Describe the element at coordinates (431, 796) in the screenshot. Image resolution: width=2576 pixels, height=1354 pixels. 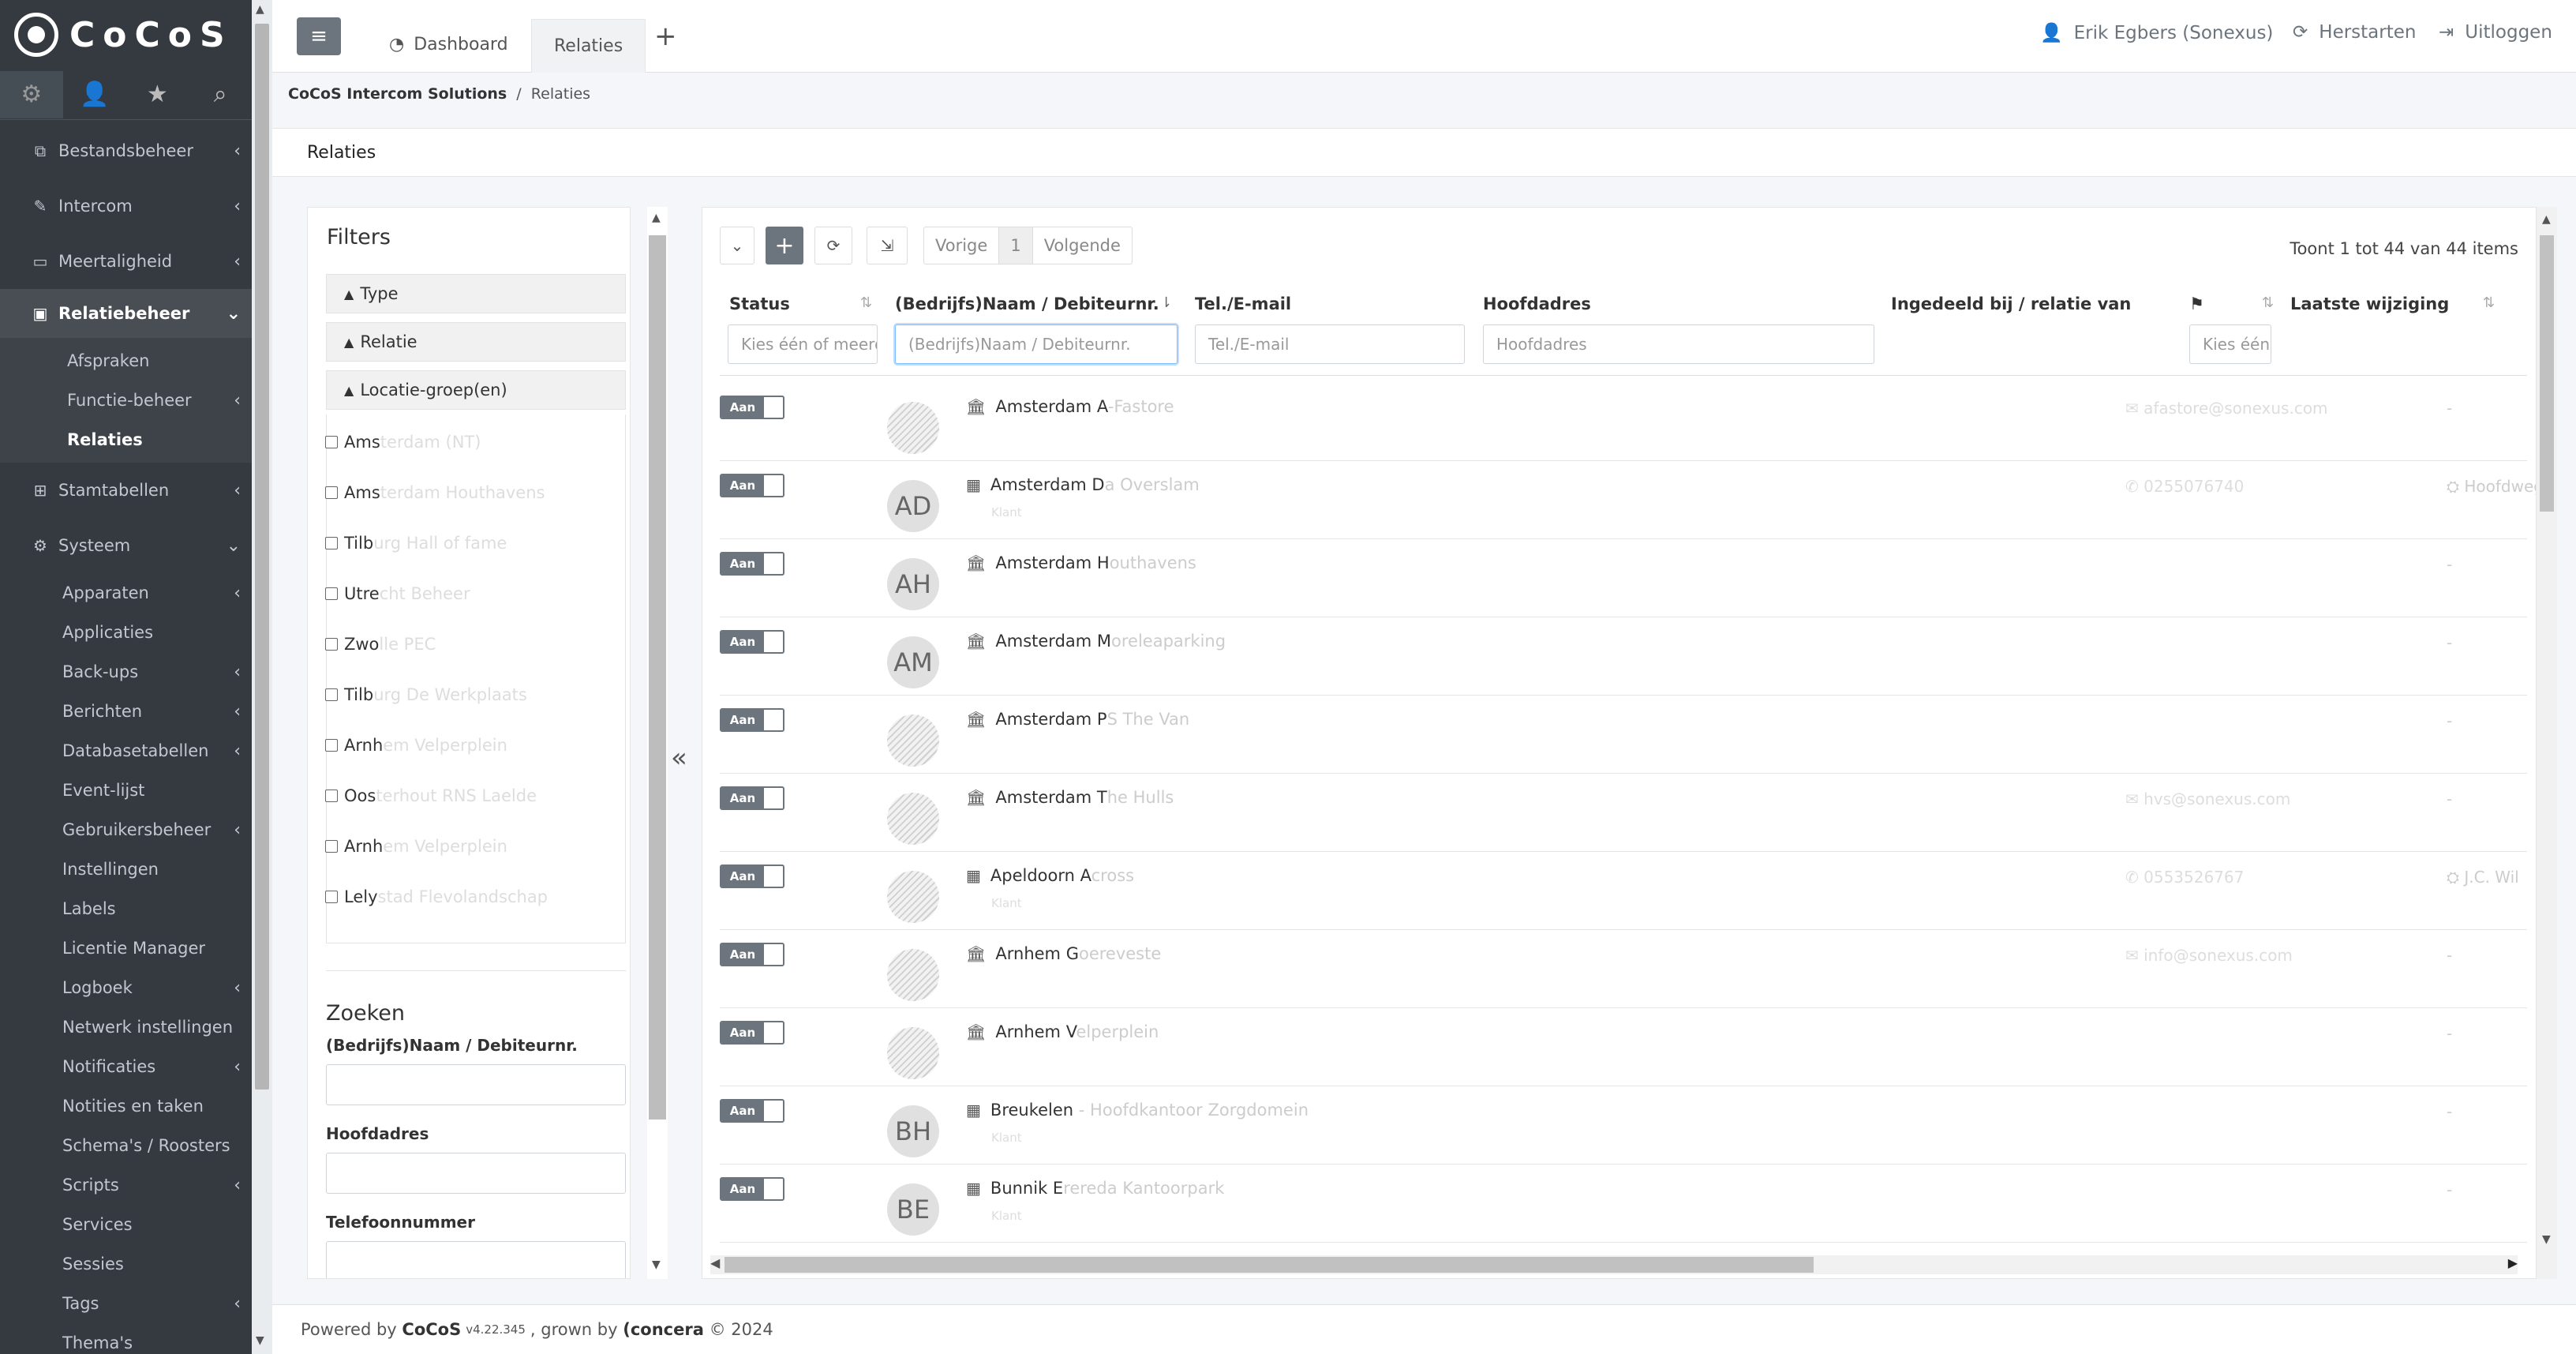
I see `location-checkbox-item: Oos terhout RNS Laelde` at that location.